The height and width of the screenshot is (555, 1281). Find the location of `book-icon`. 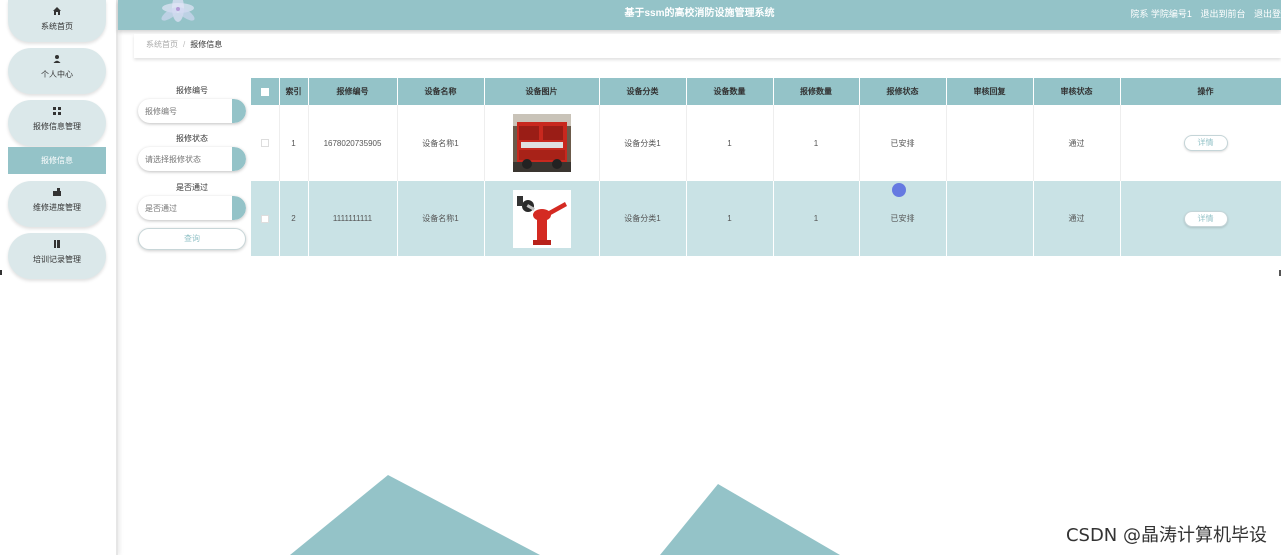

book-icon is located at coordinates (57, 245).